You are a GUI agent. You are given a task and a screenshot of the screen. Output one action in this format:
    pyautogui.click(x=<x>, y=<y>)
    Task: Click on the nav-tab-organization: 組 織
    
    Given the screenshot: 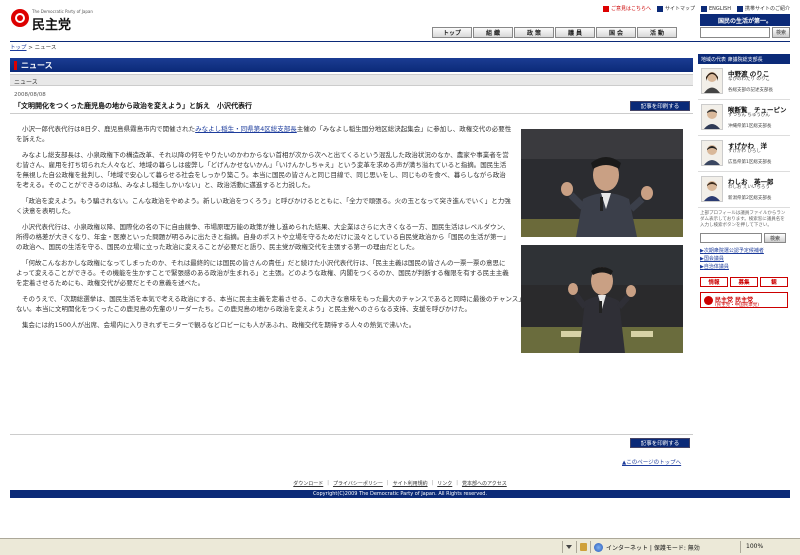 What is the action you would take?
    pyautogui.click(x=493, y=32)
    